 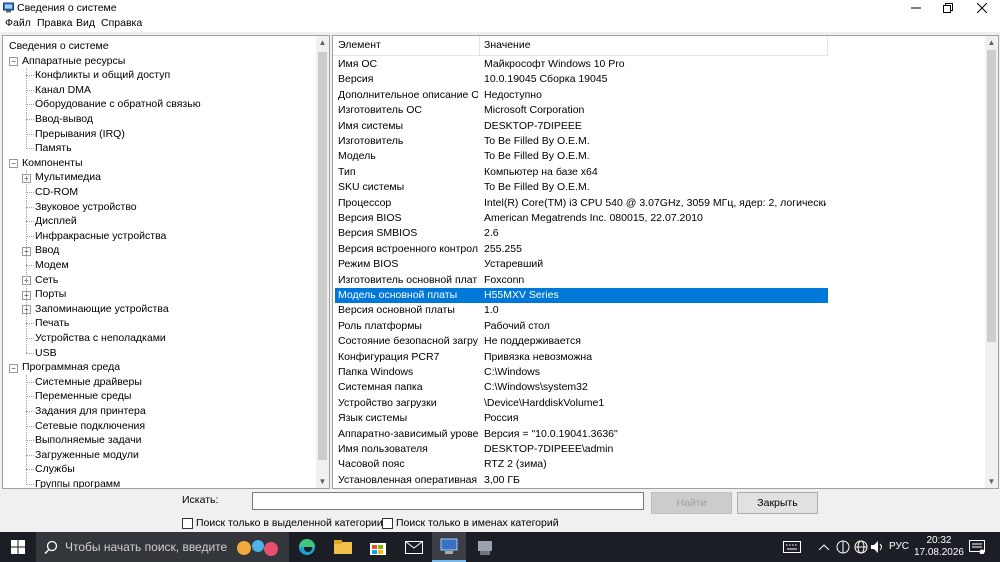 I want to click on tree-item: Прерывания (IRQ), so click(x=80, y=134).